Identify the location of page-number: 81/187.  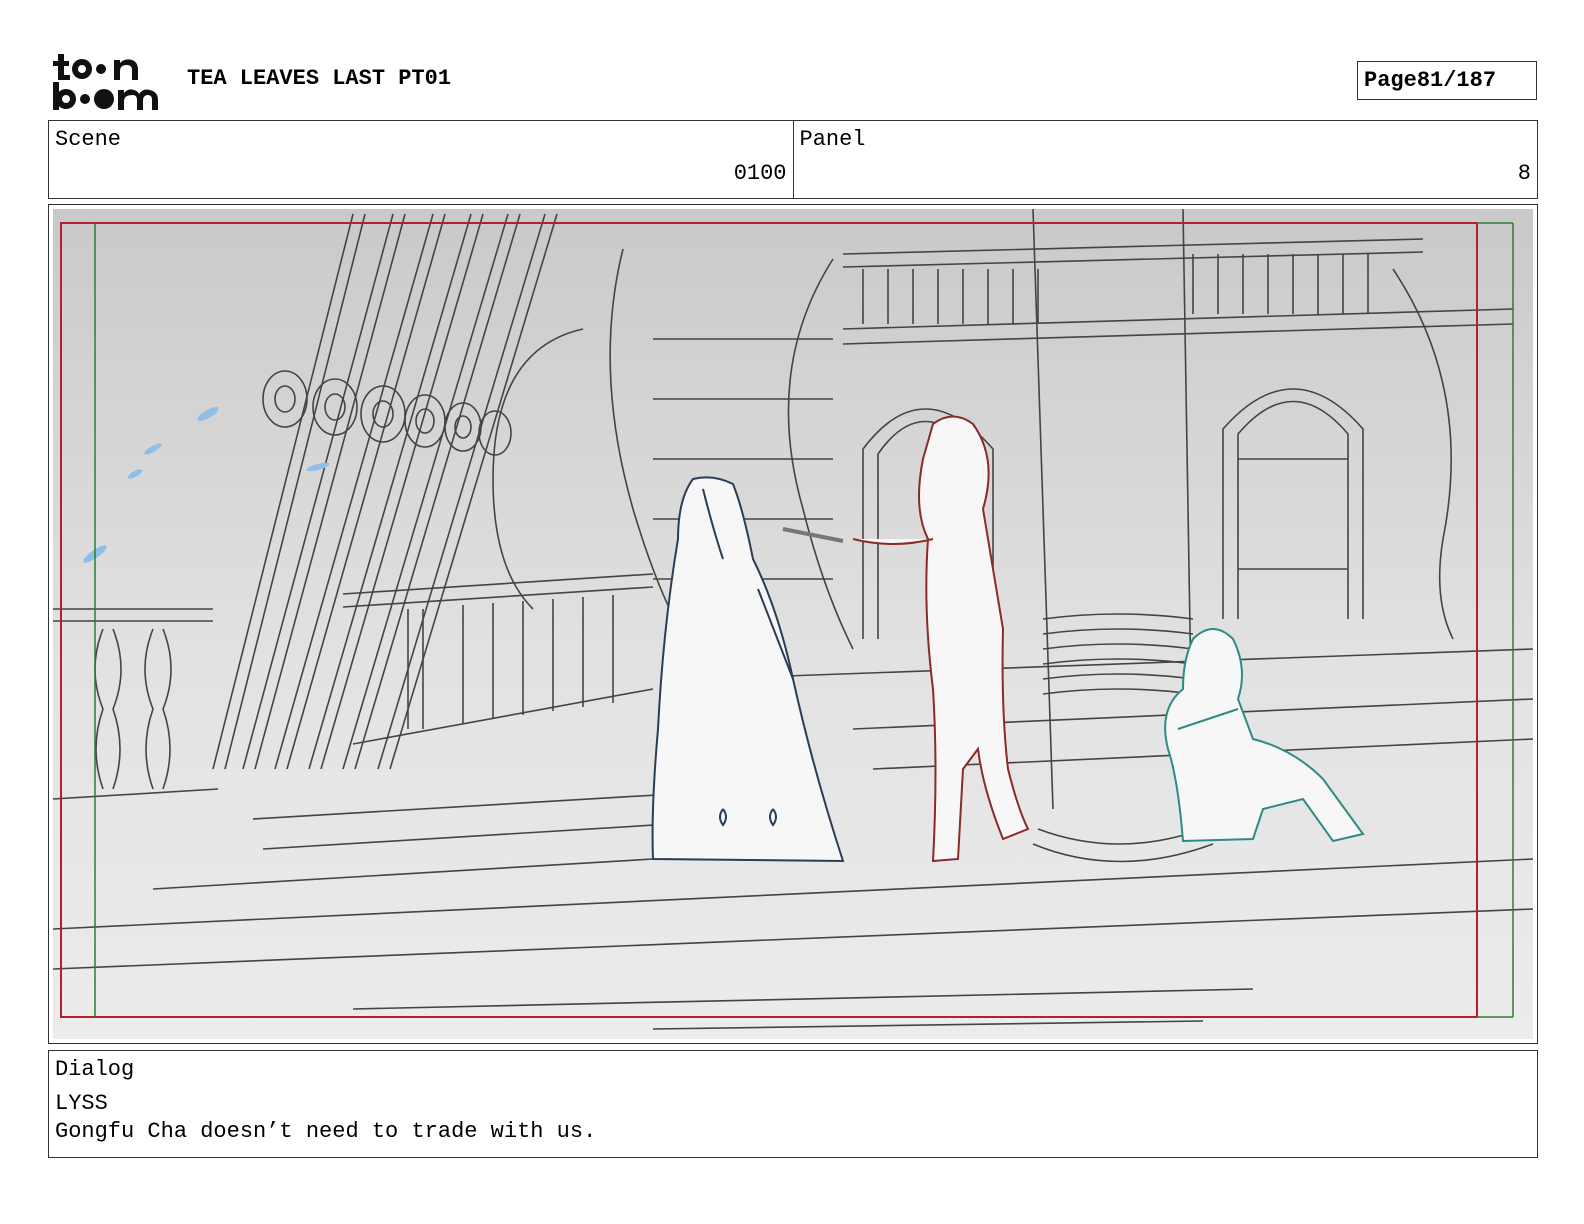
(1456, 80).